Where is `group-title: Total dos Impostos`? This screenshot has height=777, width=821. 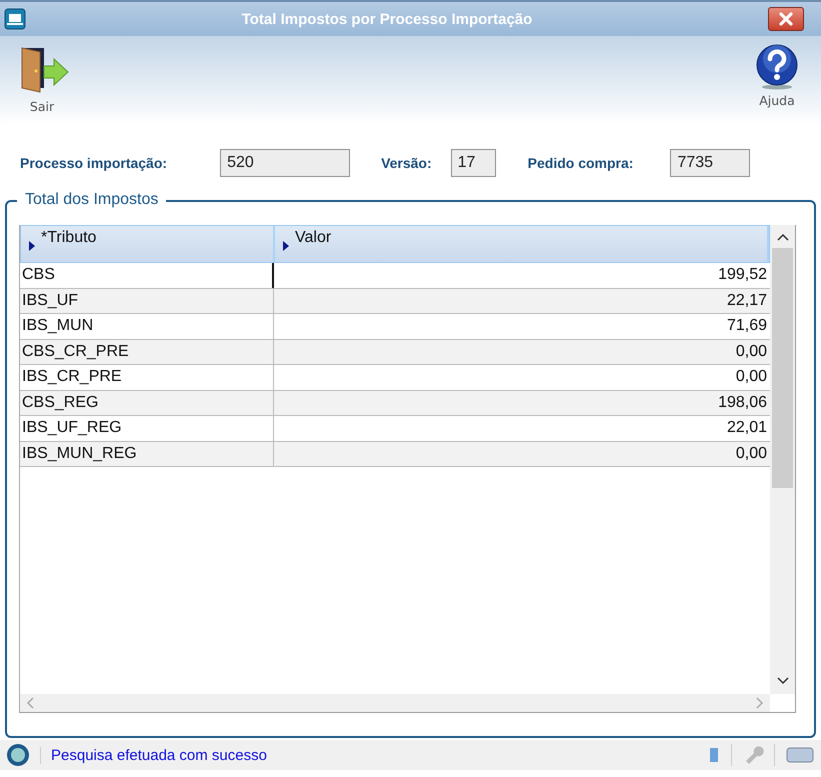 group-title: Total dos Impostos is located at coordinates (91, 200).